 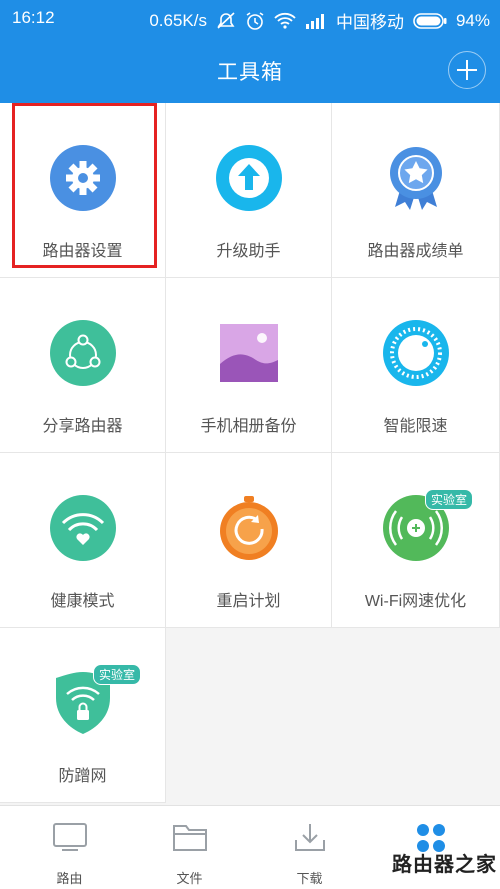 I want to click on tool-label: 重启计划, so click(x=248, y=601).